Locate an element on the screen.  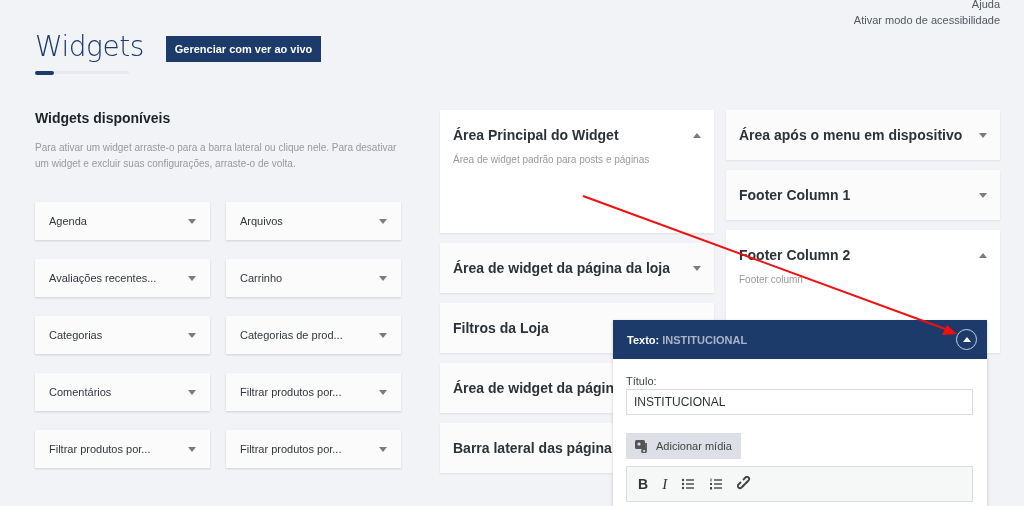
section-title: Widgets disponíveis is located at coordinates (103, 118).